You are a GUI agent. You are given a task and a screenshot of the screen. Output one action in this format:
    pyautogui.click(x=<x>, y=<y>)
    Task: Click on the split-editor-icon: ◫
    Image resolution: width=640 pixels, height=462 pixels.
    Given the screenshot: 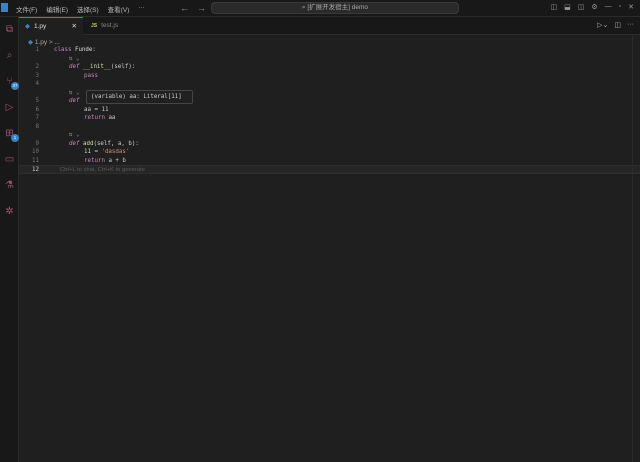 What is the action you would take?
    pyautogui.click(x=617, y=25)
    